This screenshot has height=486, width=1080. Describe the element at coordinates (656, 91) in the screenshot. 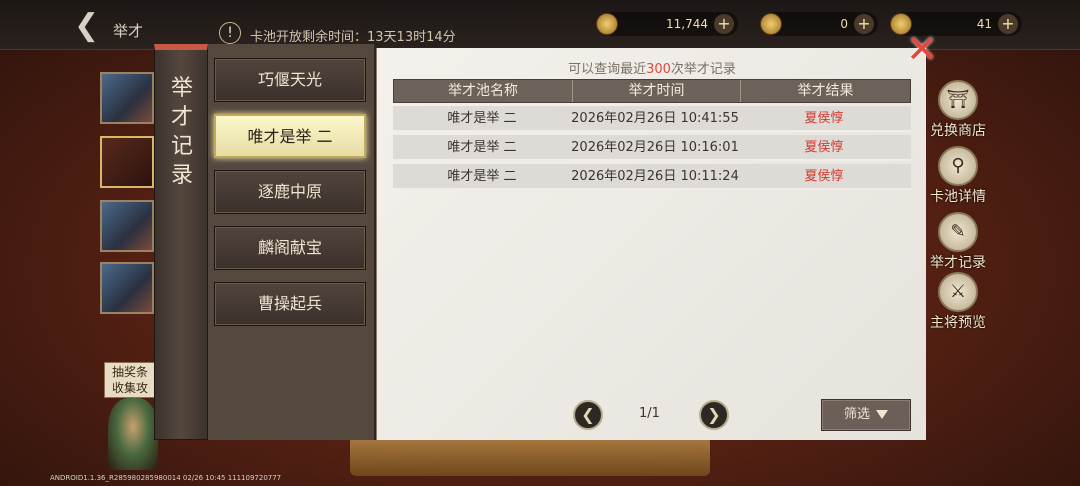

I see `column-time: 举才时间` at that location.